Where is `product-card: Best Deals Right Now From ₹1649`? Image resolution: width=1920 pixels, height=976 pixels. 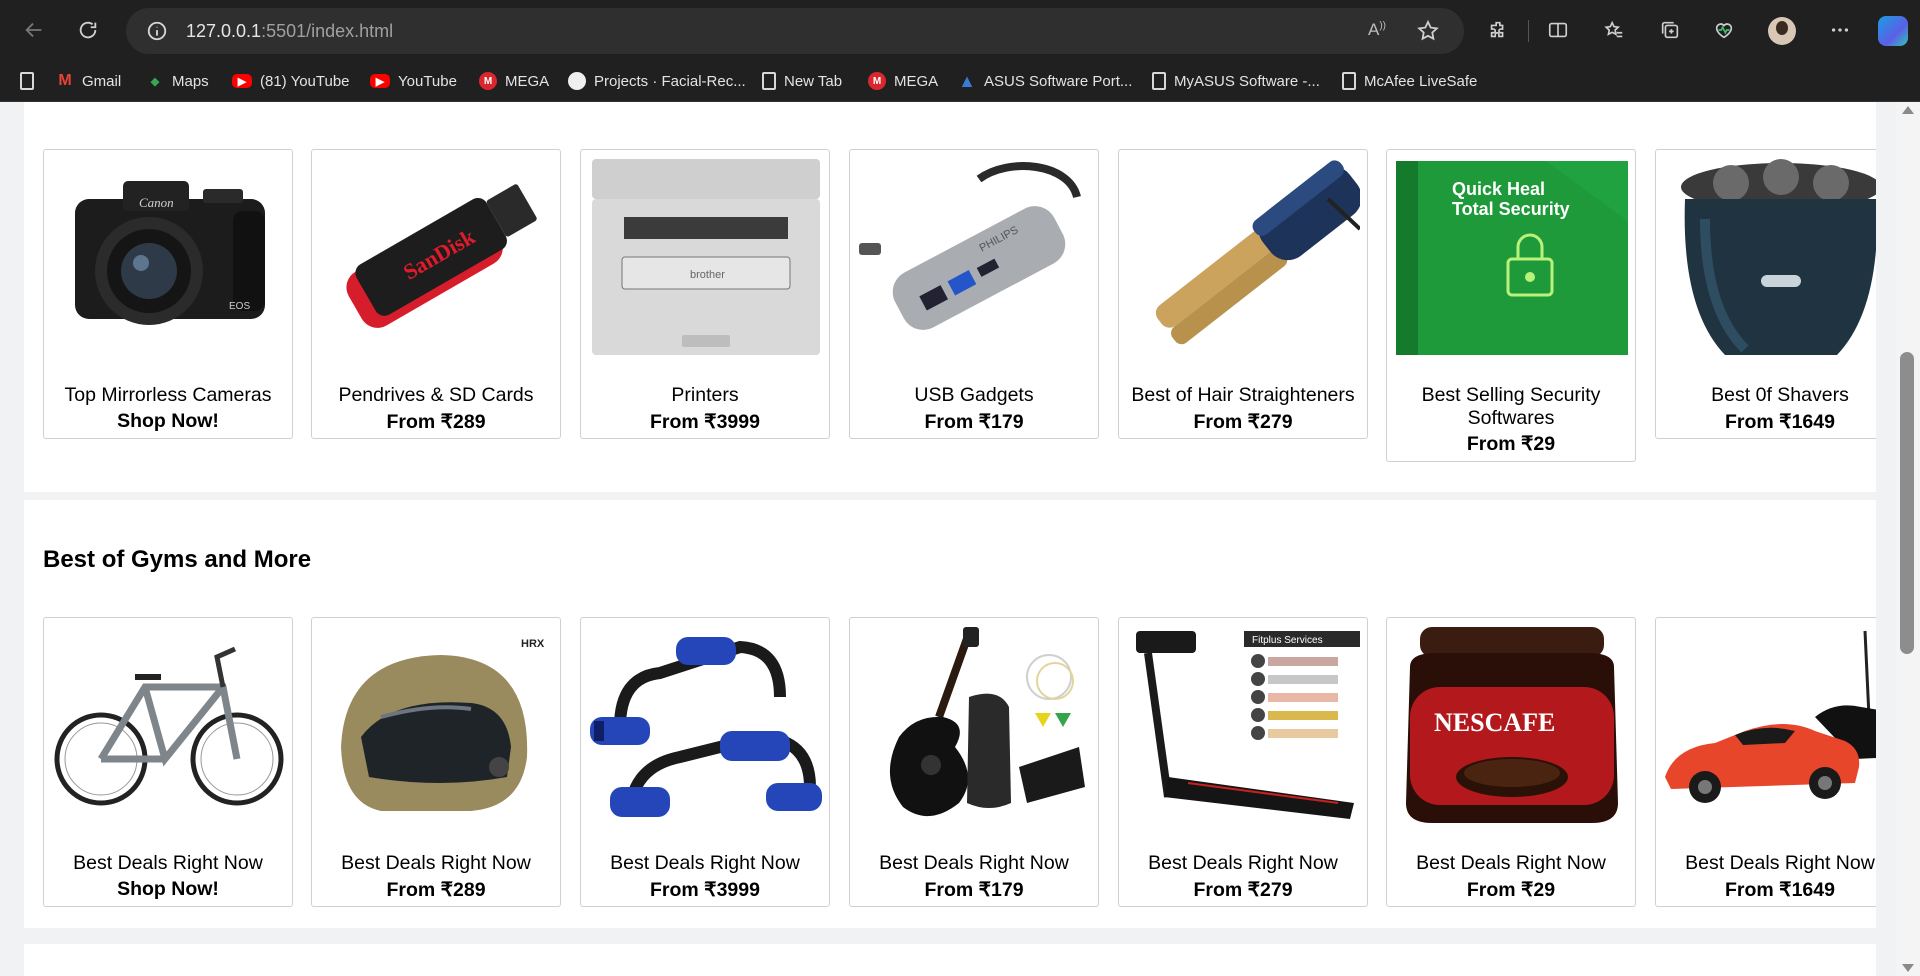
product-card: Best Deals Right Now From ₹1649 is located at coordinates (1765, 762).